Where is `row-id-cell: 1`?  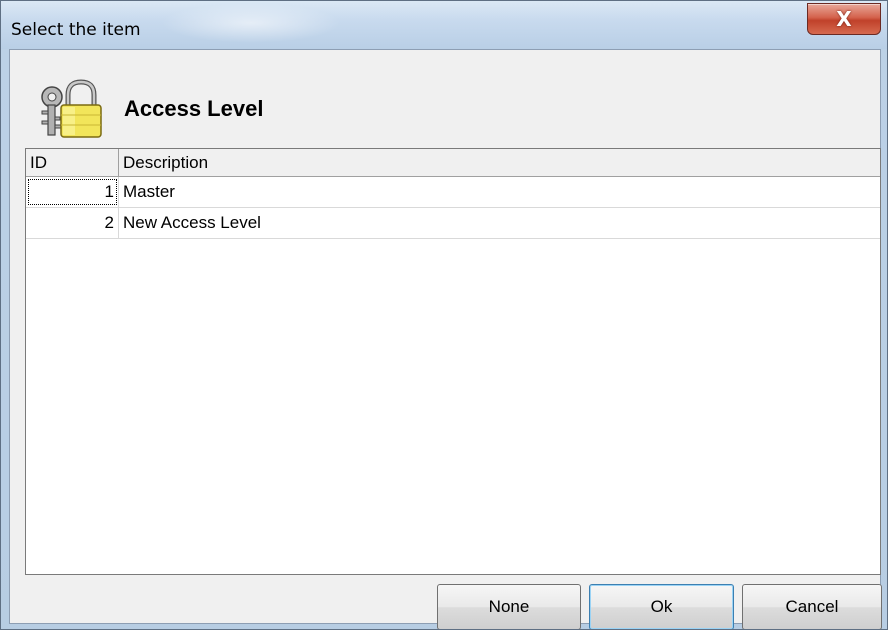 row-id-cell: 1 is located at coordinates (72, 192).